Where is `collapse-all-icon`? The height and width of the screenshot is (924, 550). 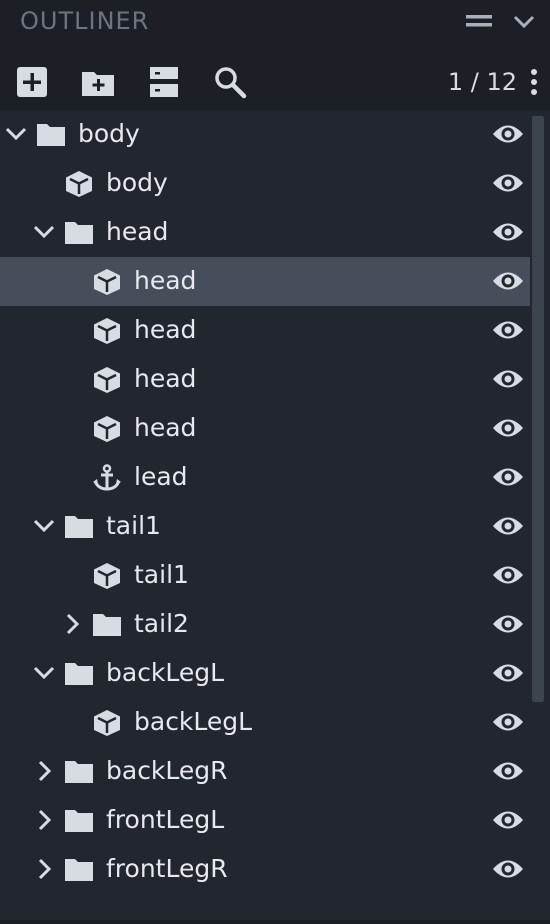
collapse-all-icon is located at coordinates (164, 82).